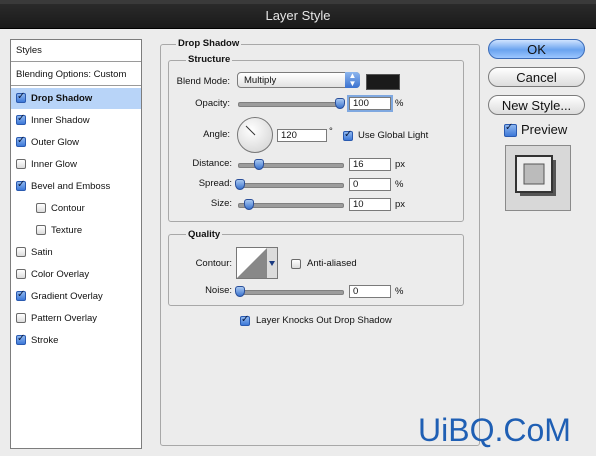  What do you see at coordinates (324, 320) in the screenshot?
I see `layer-knocks-out-label: Layer Knocks Out Drop Shadow` at bounding box center [324, 320].